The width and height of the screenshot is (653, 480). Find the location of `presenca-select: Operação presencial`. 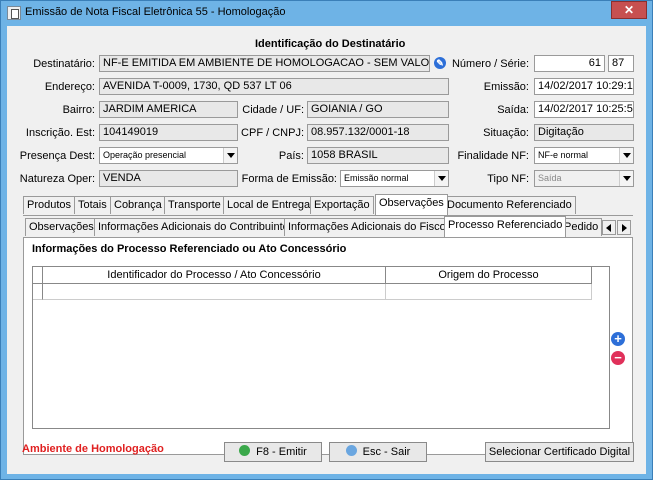

presenca-select: Operação presencial is located at coordinates (168, 155).